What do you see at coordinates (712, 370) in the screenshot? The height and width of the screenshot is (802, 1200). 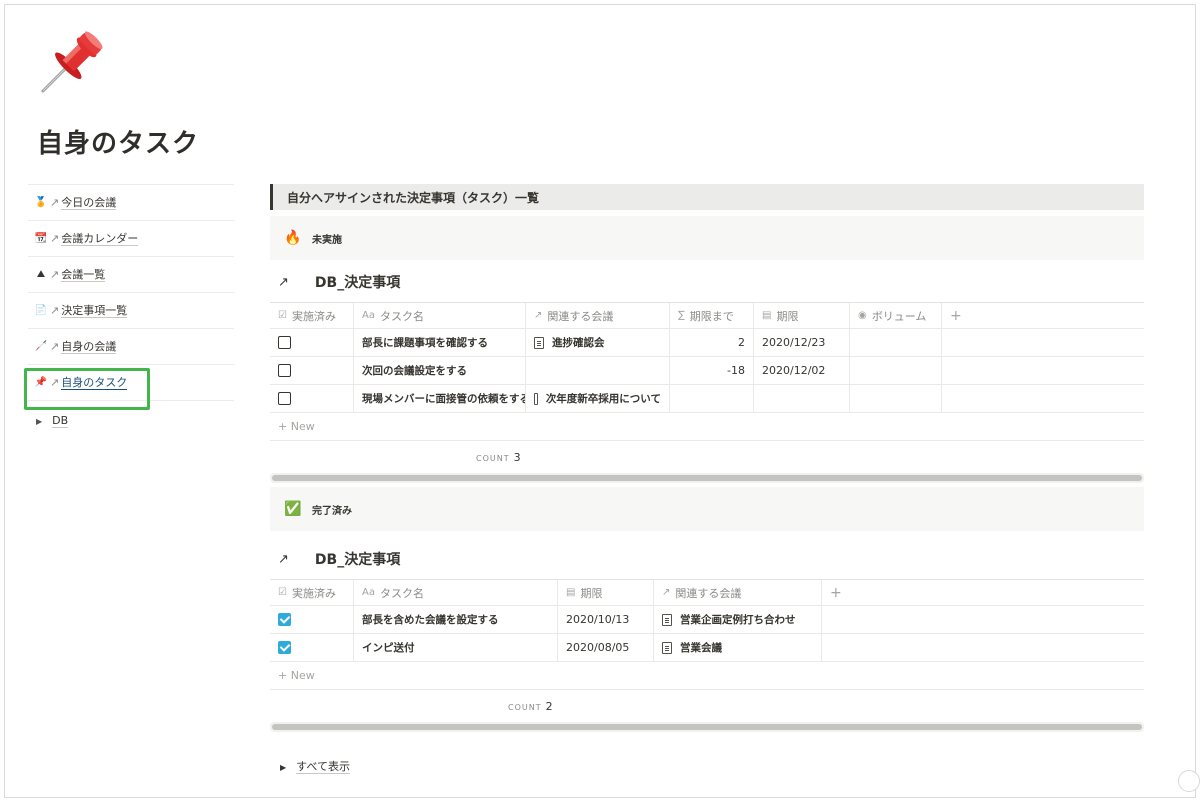 I see `days-until-cell: -18` at bounding box center [712, 370].